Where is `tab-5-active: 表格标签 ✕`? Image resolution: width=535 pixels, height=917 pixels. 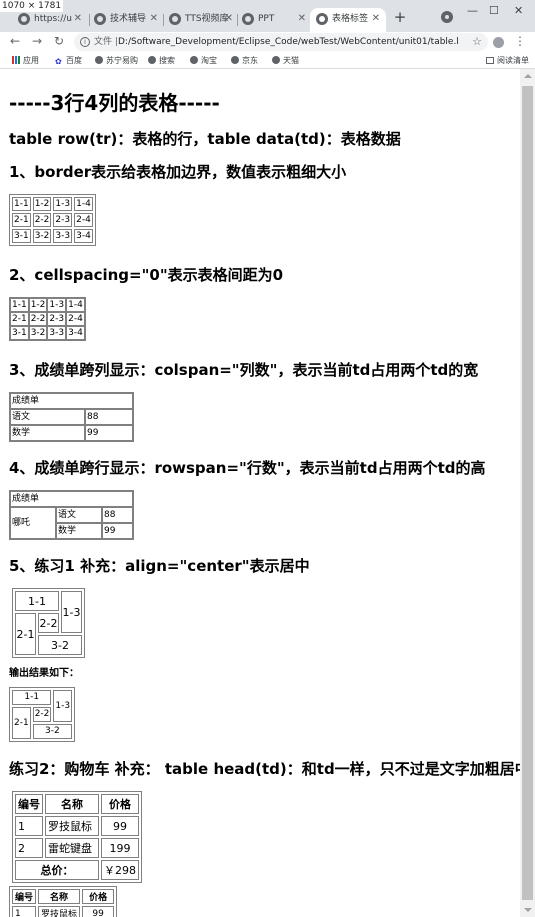 tab-5-active: 表格标签 ✕ is located at coordinates (348, 20).